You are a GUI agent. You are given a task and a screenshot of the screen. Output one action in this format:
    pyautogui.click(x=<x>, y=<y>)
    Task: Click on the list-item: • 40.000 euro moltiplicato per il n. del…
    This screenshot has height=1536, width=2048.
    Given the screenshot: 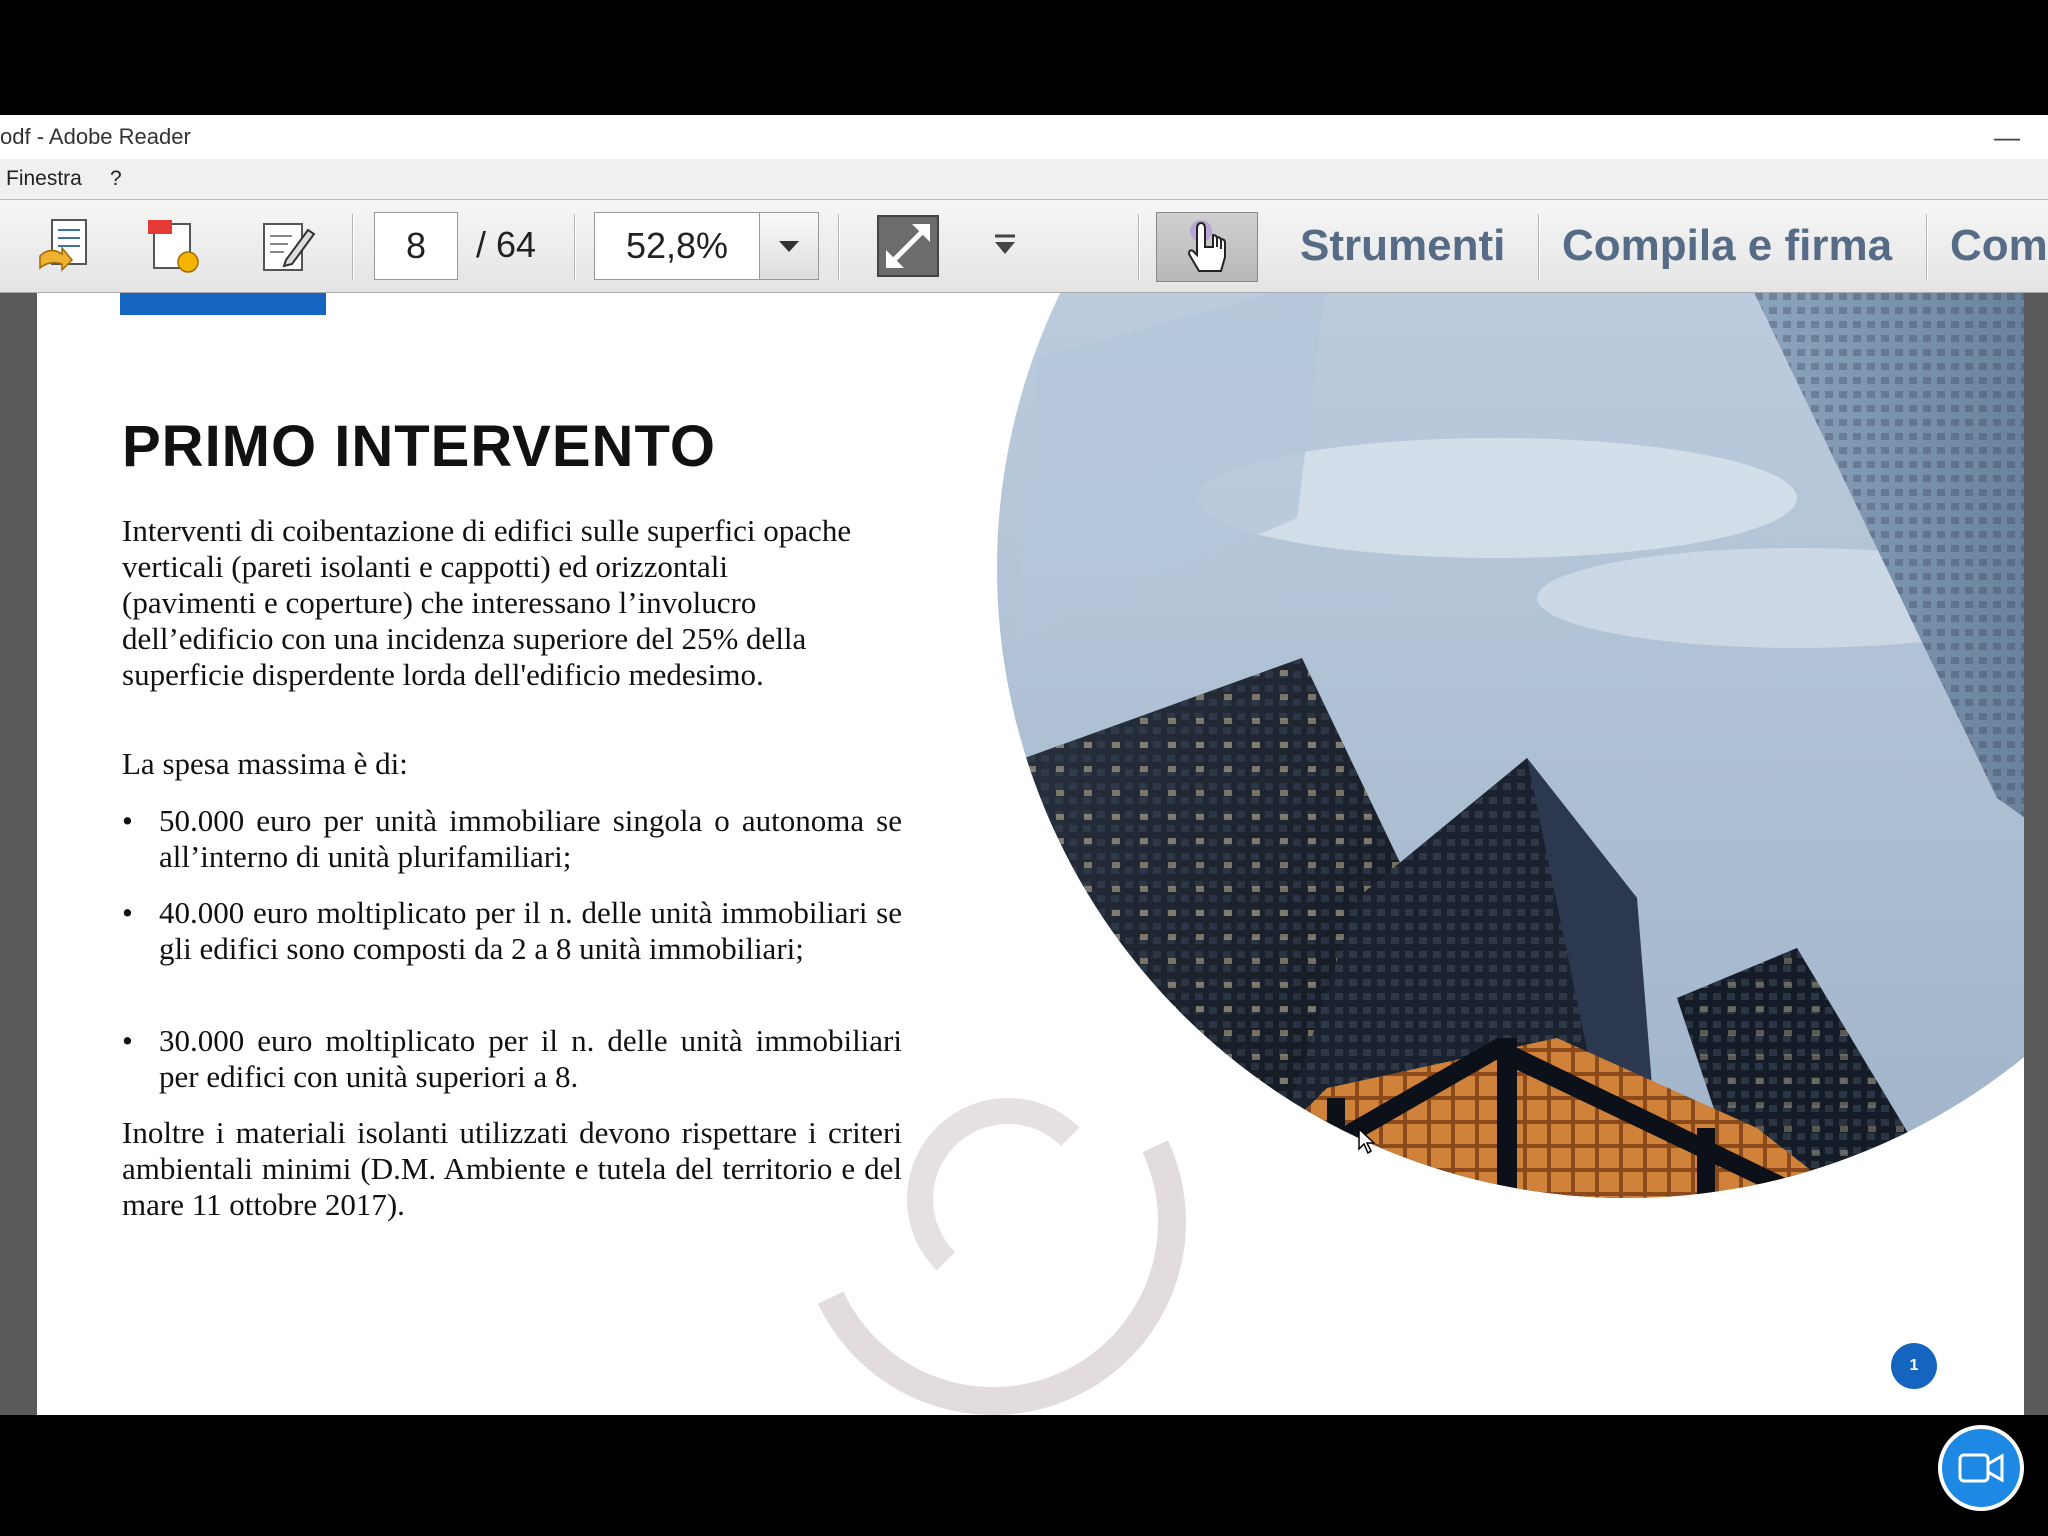 What is the action you would take?
    pyautogui.click(x=512, y=931)
    